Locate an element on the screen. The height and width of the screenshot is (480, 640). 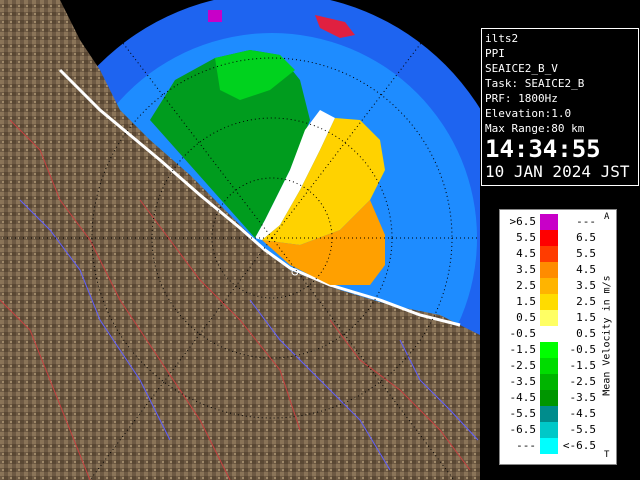
legend-upper-bound: 0.5 is located at coordinates (586, 333).